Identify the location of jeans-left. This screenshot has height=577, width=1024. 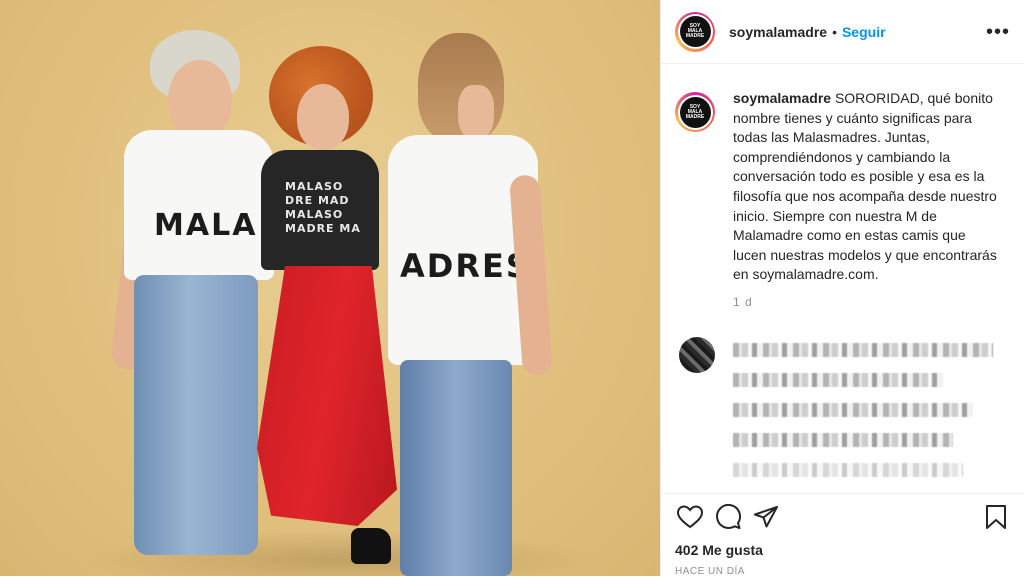
(196, 415).